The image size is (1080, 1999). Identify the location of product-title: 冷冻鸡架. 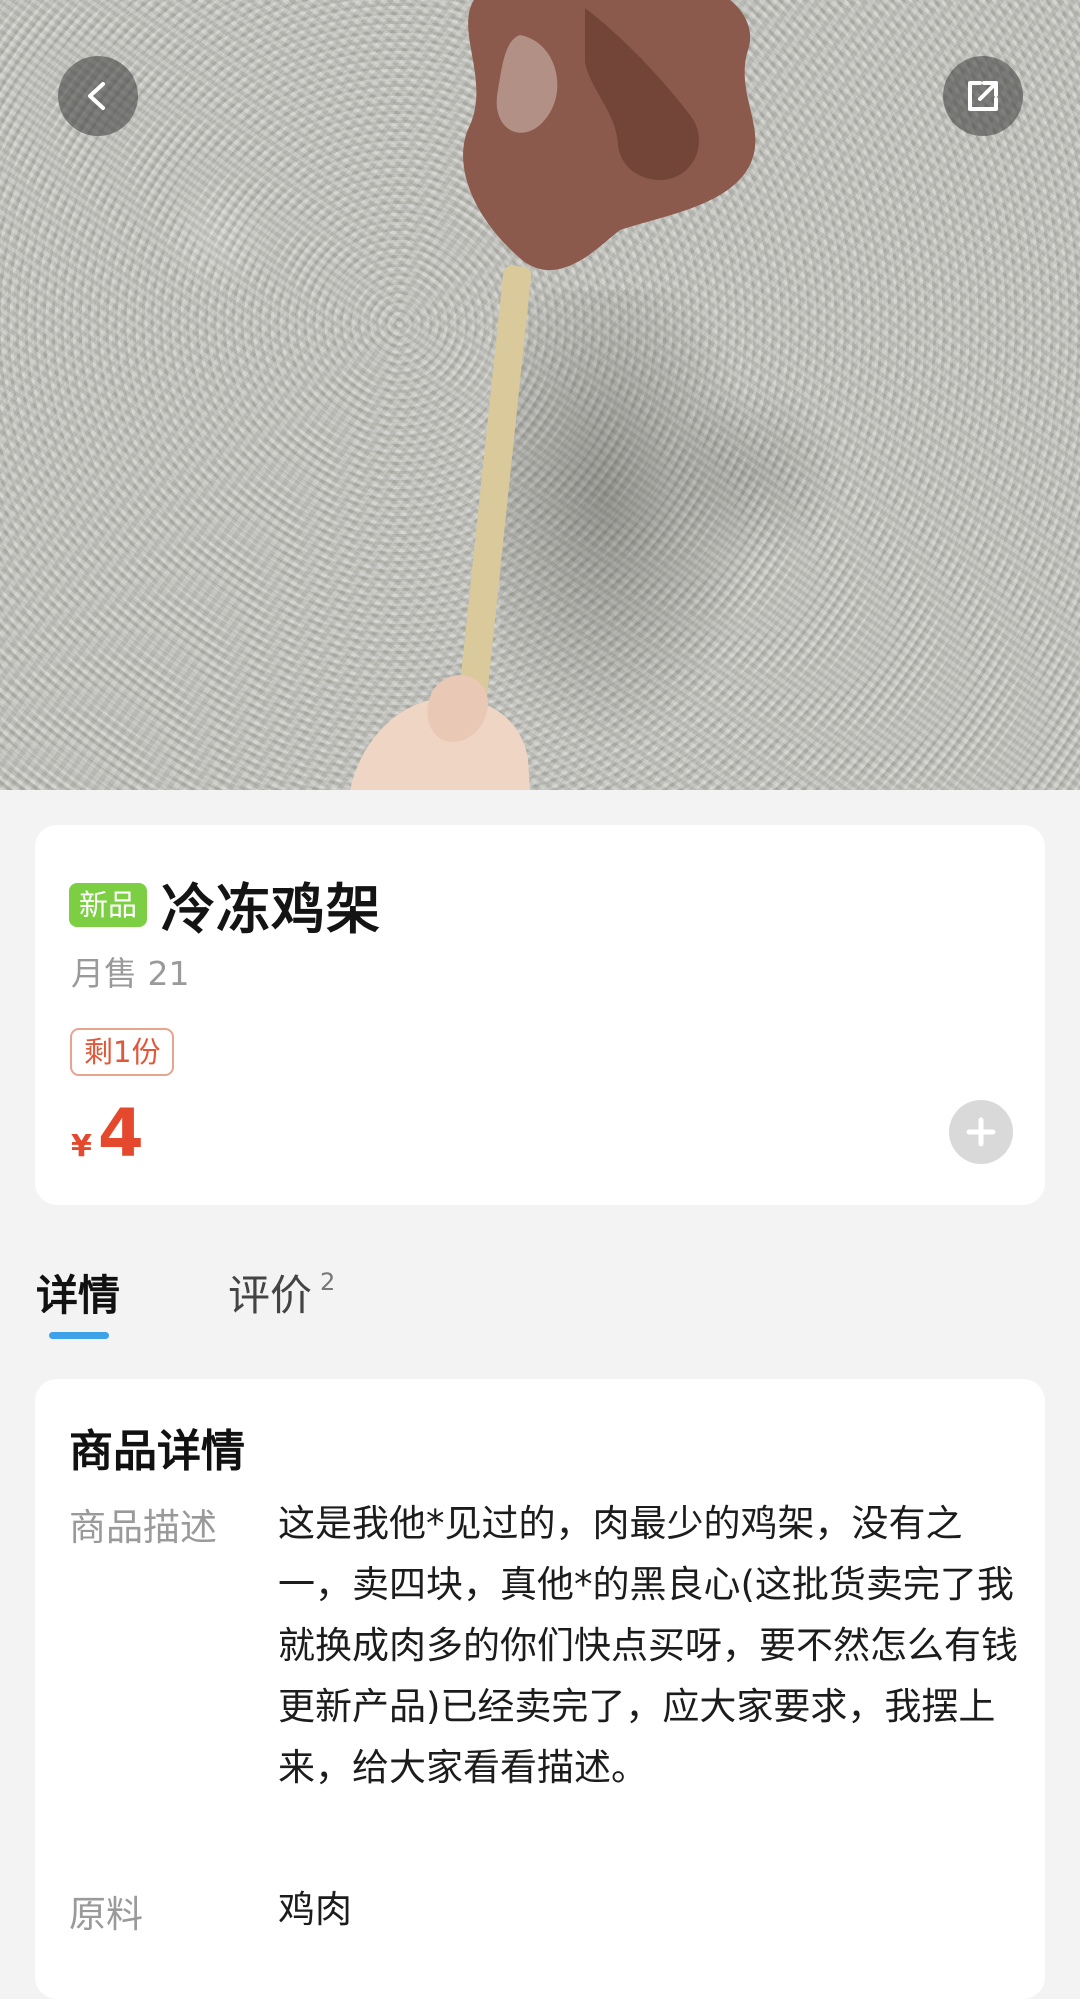
(271, 909).